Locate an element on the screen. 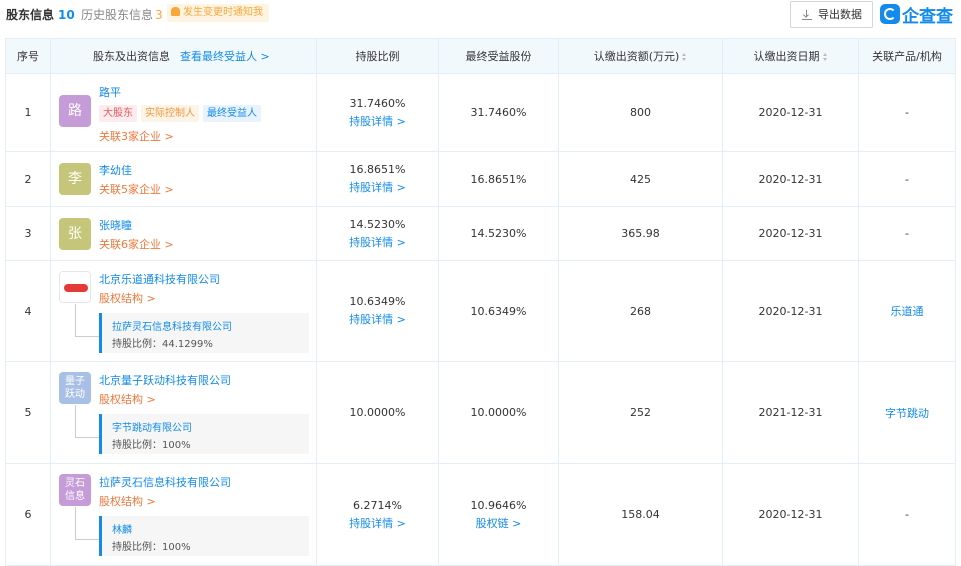  final-share-cell: 10.0000% is located at coordinates (498, 412).